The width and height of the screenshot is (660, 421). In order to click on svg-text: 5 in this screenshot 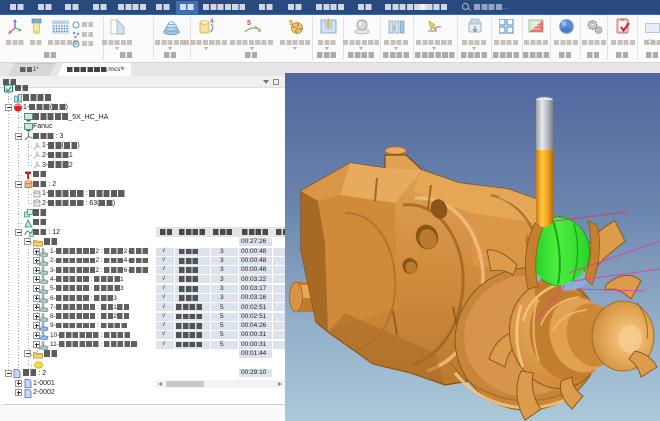, I will do `click(249, 23)`.